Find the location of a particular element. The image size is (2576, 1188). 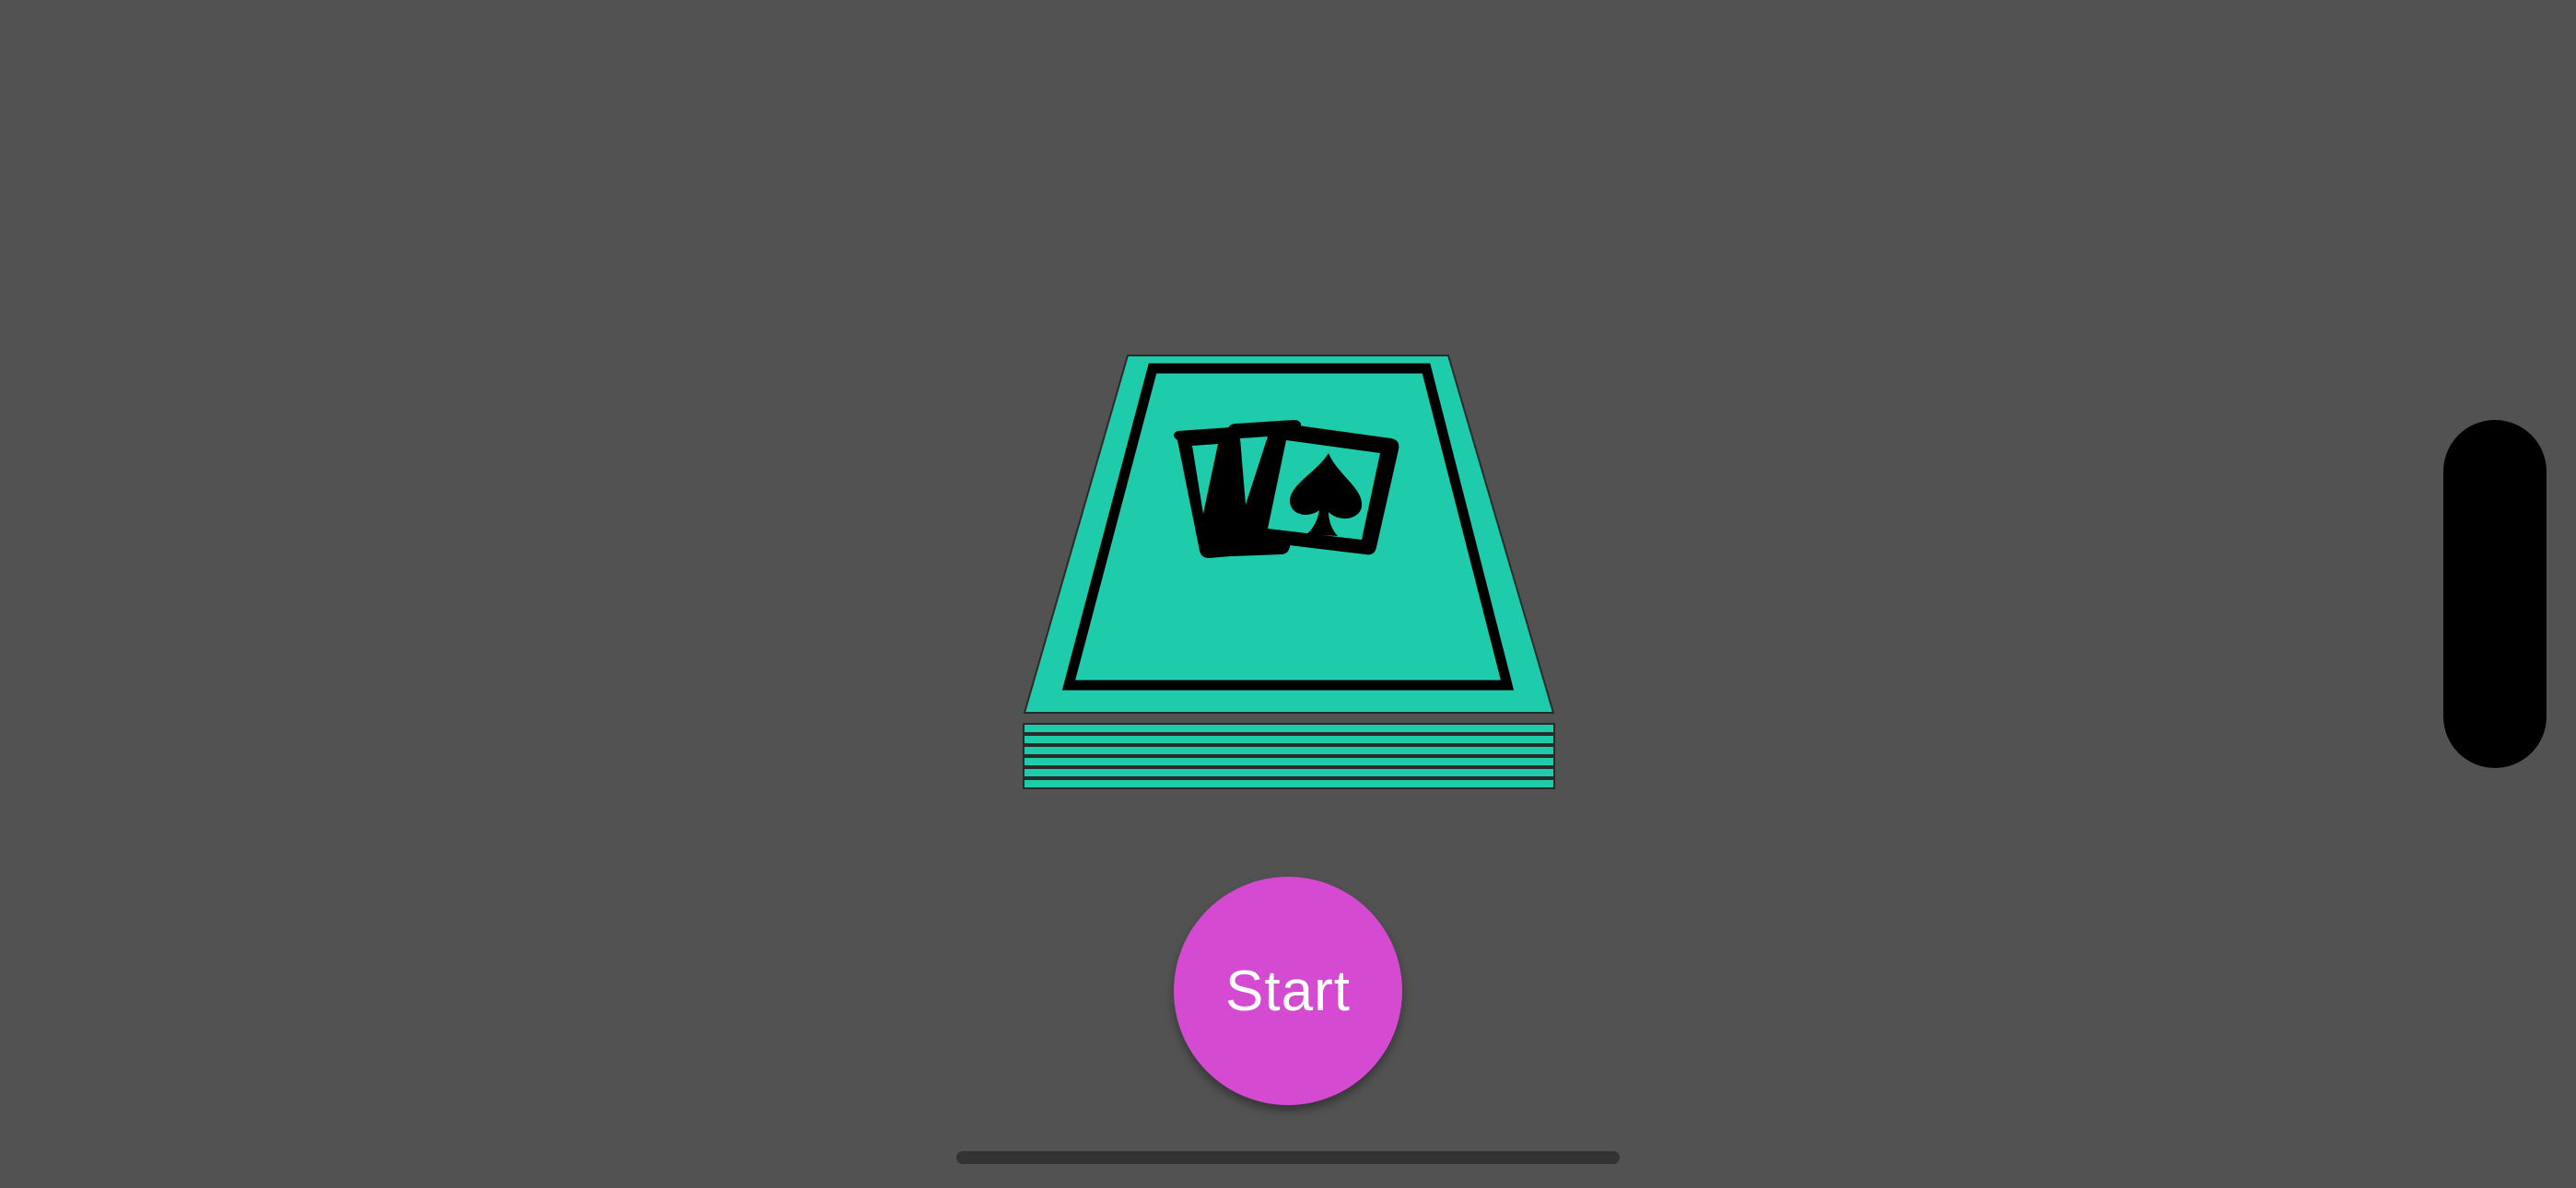

home-indicator is located at coordinates (1288, 1157).